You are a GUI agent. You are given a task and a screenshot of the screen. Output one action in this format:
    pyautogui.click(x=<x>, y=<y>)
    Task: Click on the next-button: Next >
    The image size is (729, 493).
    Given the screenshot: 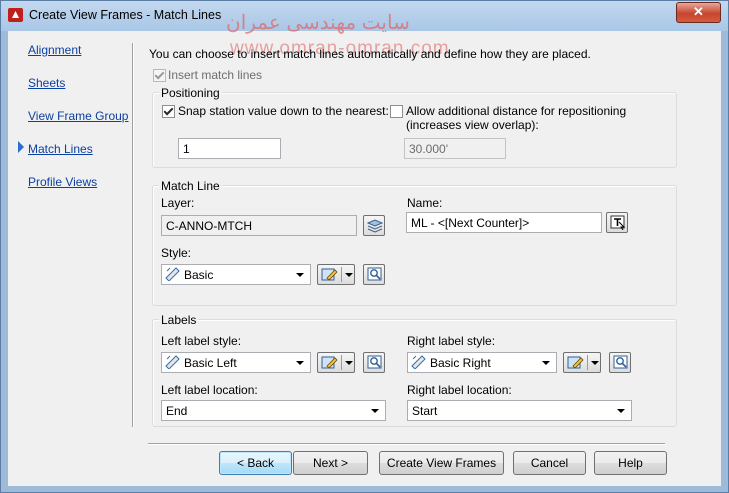 What is the action you would take?
    pyautogui.click(x=330, y=463)
    